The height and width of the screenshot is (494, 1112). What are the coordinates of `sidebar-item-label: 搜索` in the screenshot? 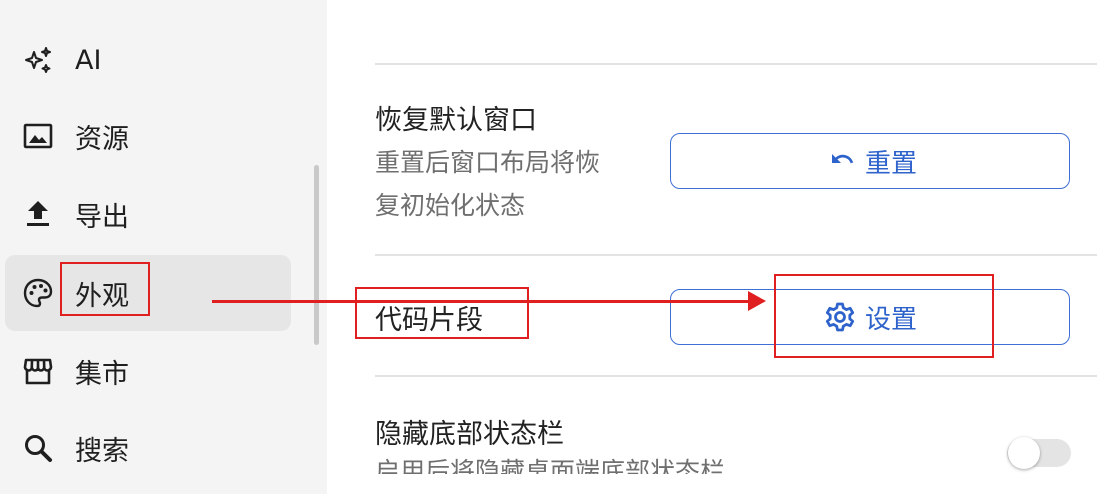 It's located at (102, 451).